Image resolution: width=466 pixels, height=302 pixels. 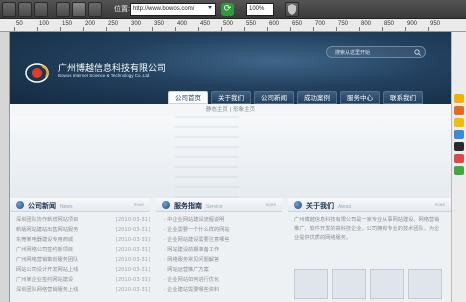 I want to click on ruler-tick-label: 100, so click(x=44, y=24).